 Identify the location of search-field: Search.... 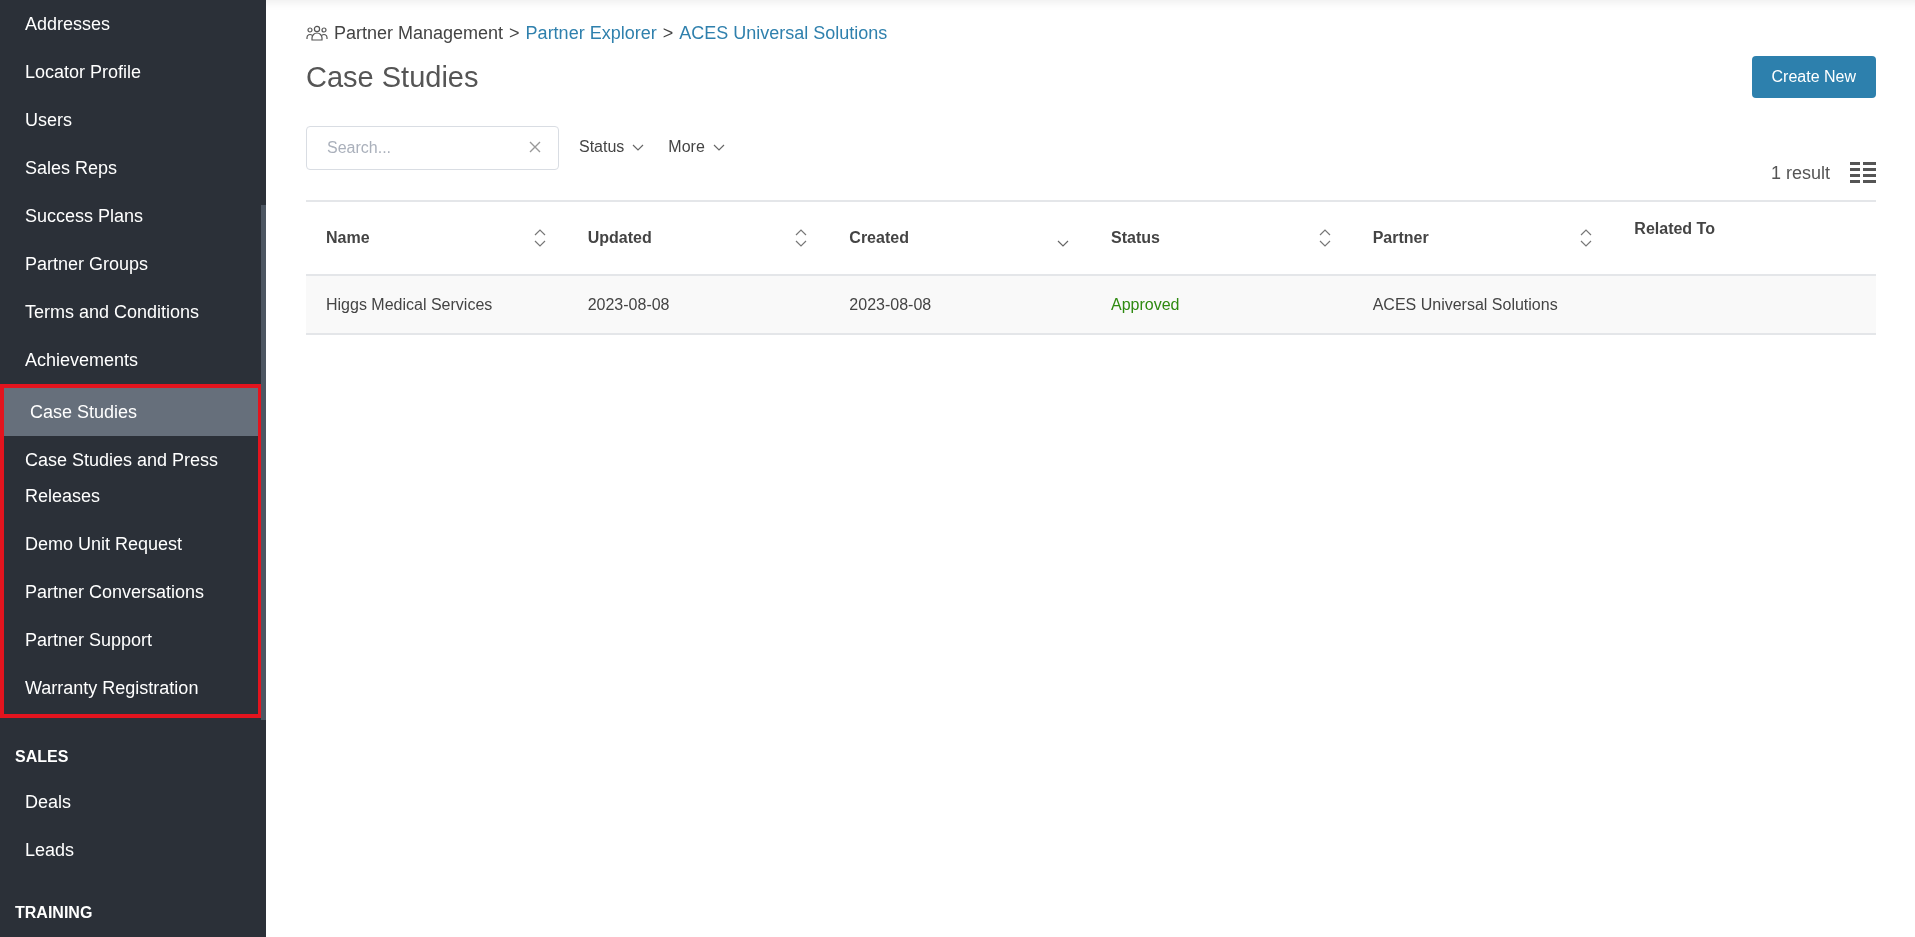
(432, 148).